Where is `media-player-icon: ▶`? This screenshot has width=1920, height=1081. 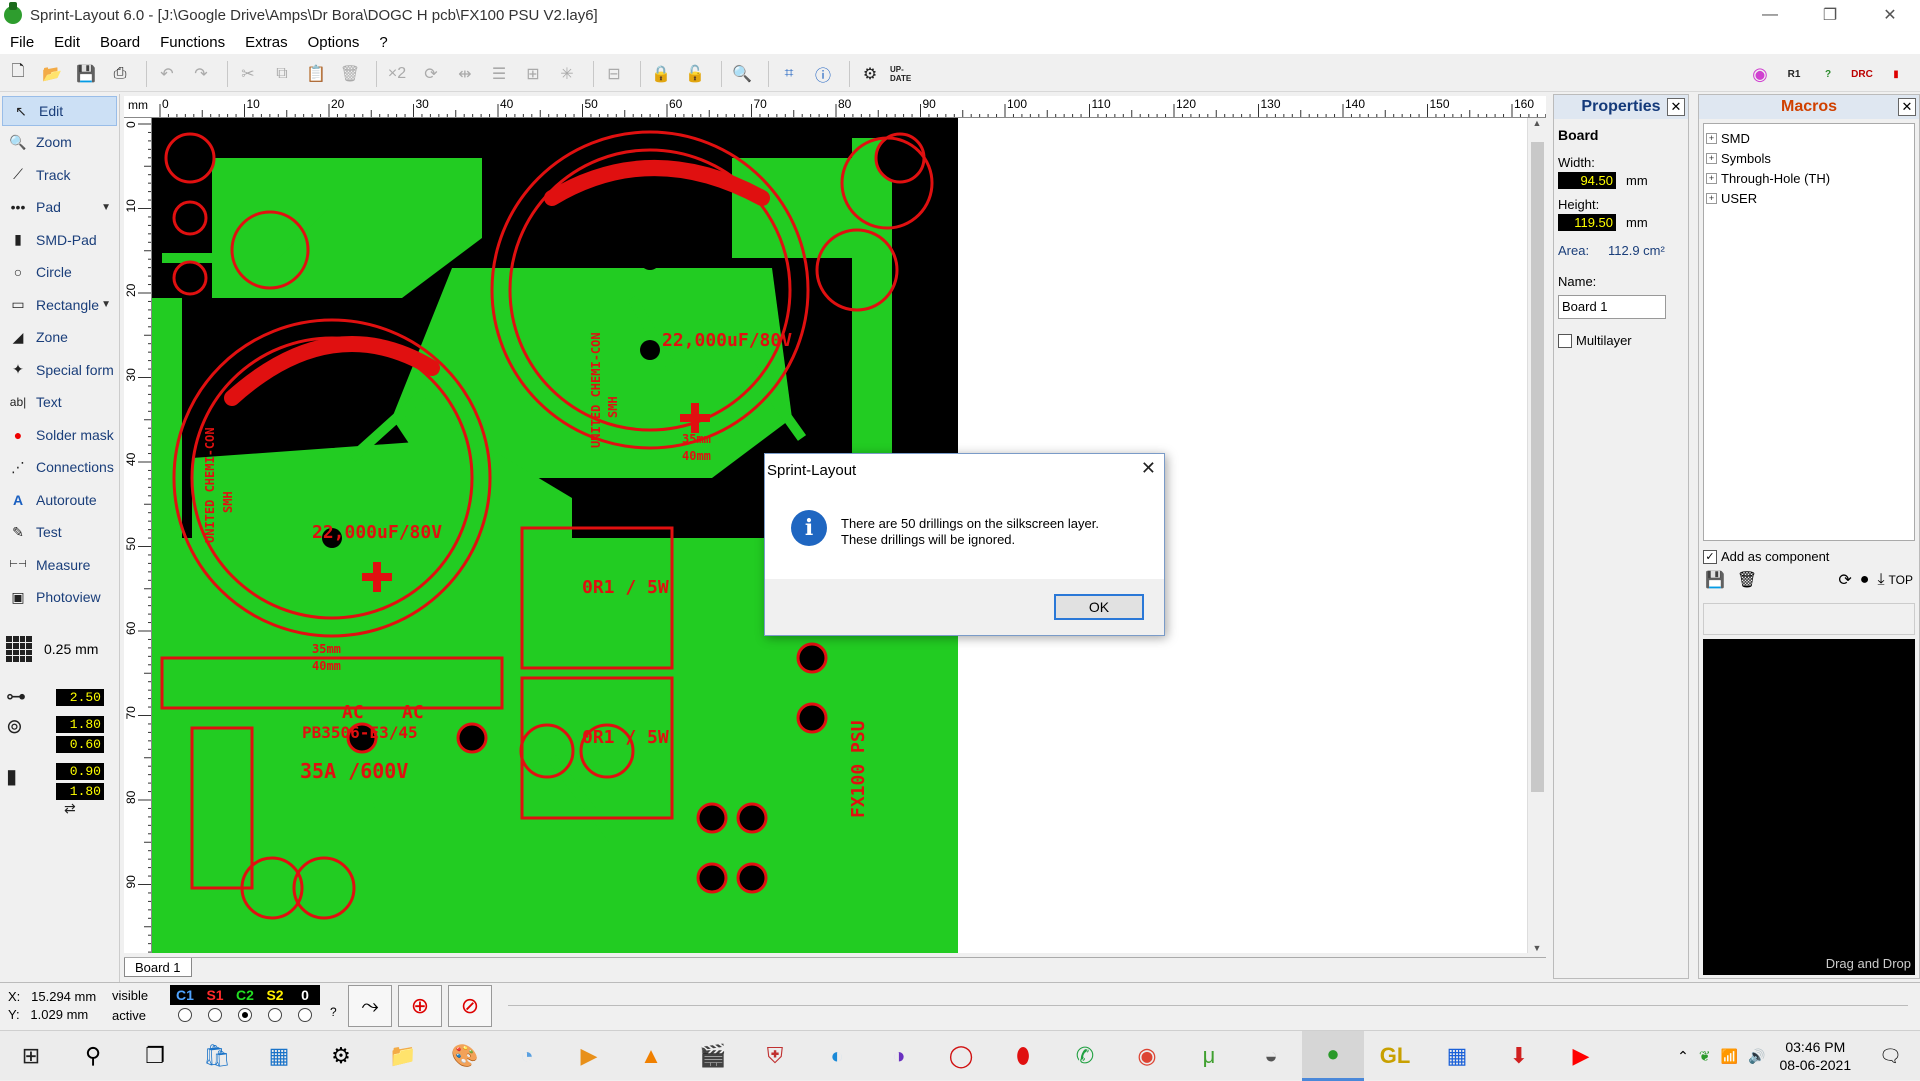 media-player-icon: ▶ is located at coordinates (589, 1056).